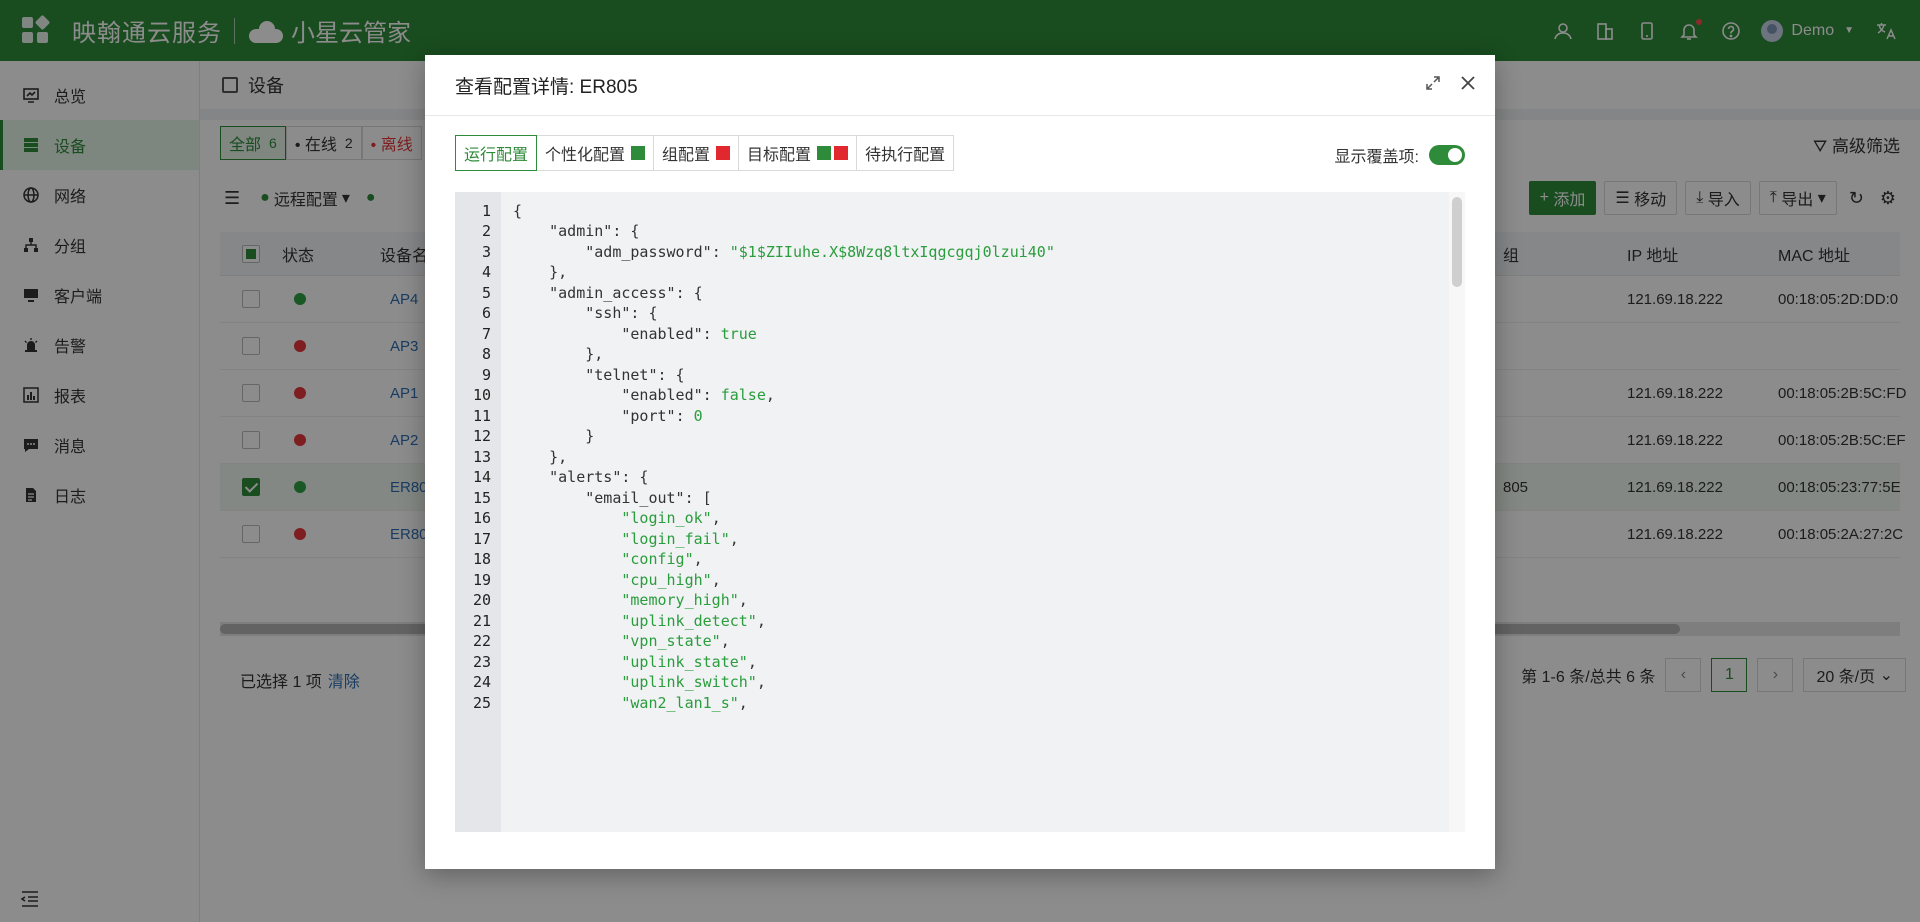  What do you see at coordinates (648, 497) in the screenshot?
I see `code-text: "email_out": [` at bounding box center [648, 497].